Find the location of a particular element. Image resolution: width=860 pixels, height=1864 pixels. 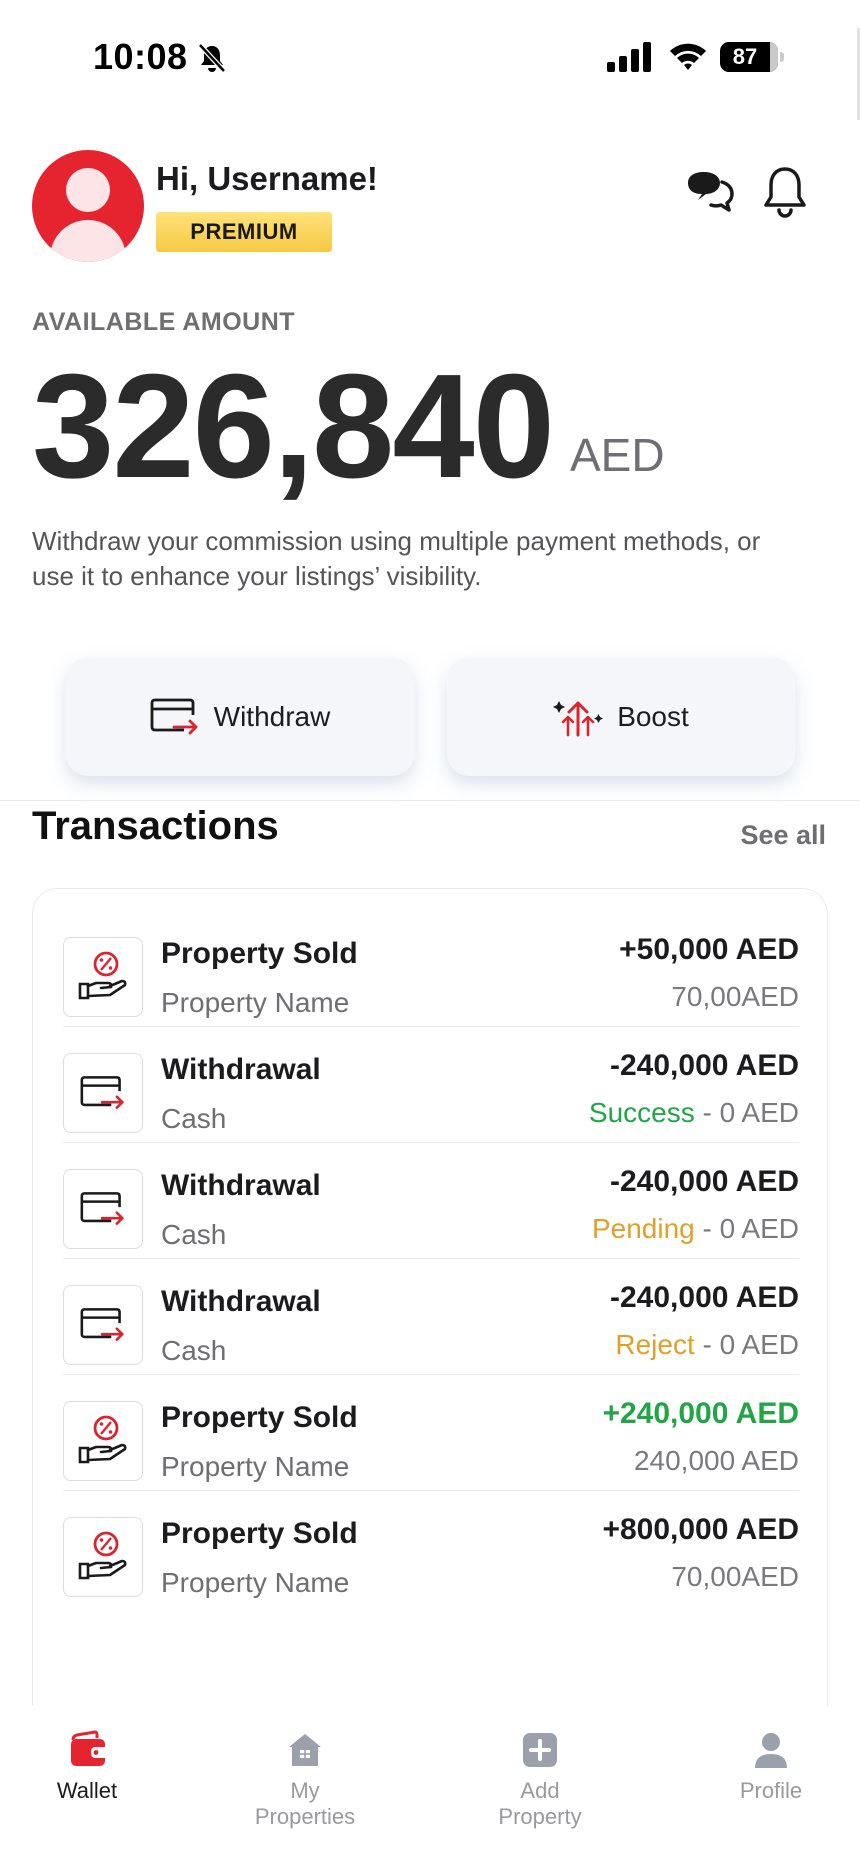

battery-icon: 87 is located at coordinates (752, 57).